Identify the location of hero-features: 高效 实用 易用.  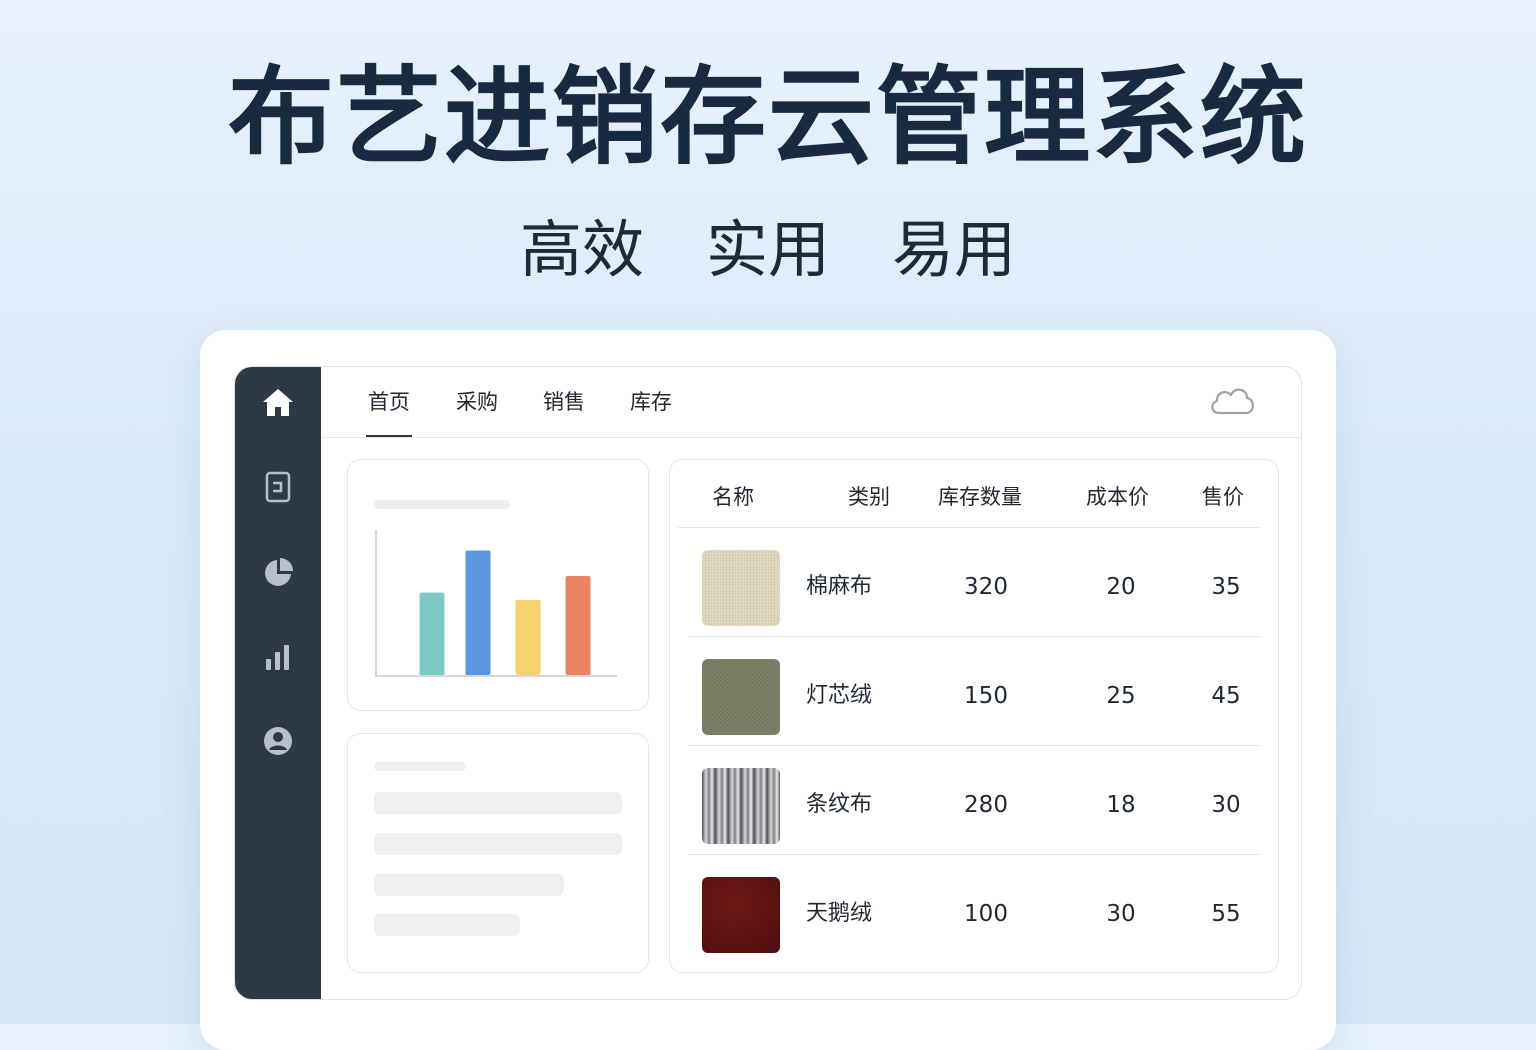
(768, 250).